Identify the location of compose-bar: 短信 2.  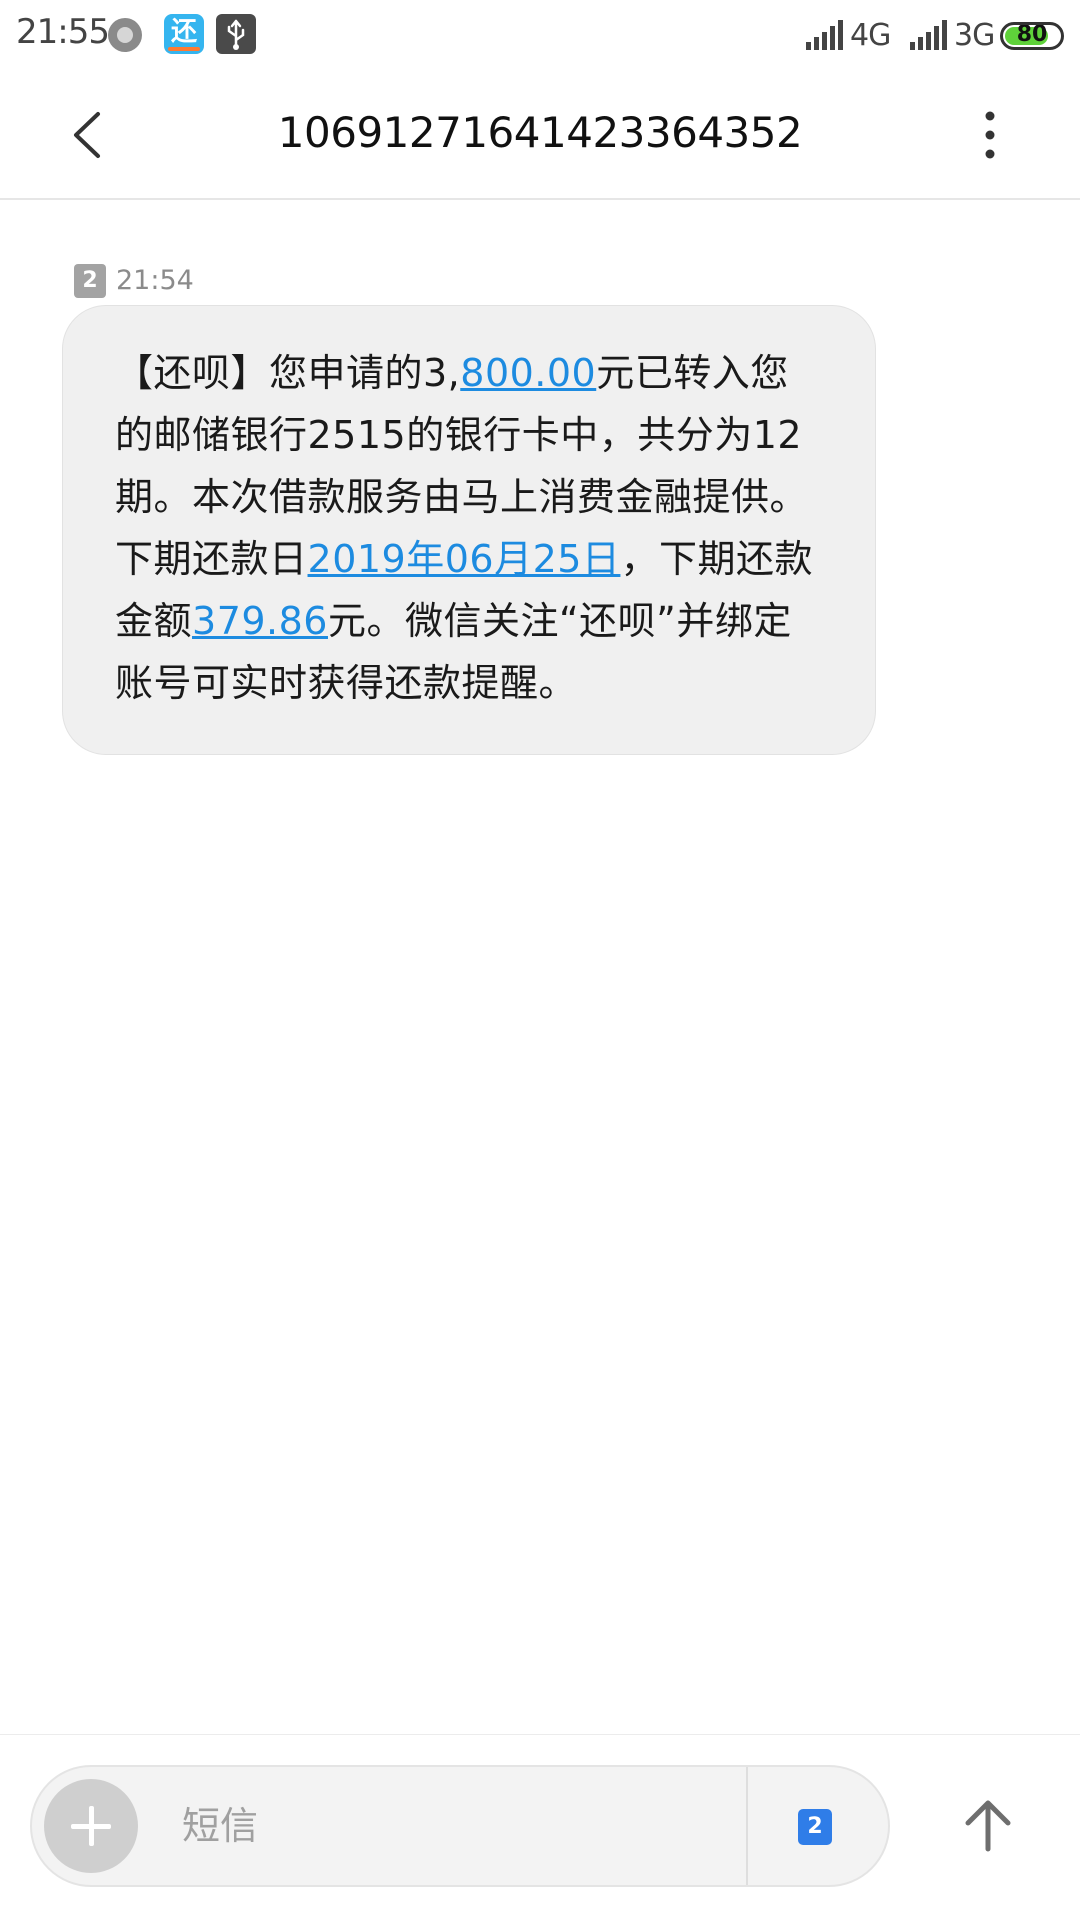
(460, 1826).